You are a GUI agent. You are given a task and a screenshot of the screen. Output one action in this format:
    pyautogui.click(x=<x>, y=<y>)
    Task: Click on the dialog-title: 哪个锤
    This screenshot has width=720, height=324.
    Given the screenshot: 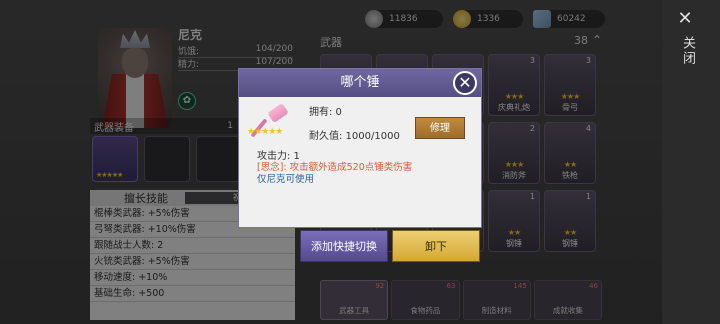 What is the action you would take?
    pyautogui.click(x=360, y=83)
    